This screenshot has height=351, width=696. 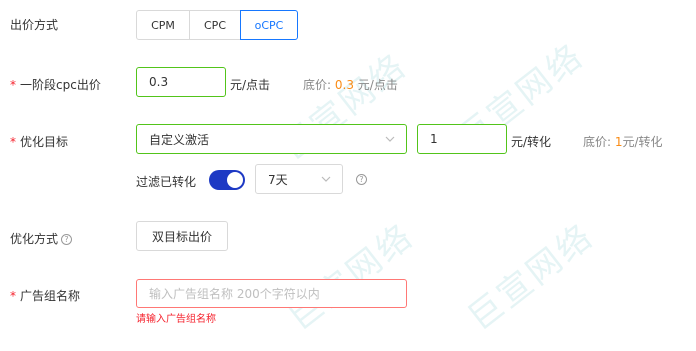 What do you see at coordinates (250, 85) in the screenshot?
I see `first-stage-bid-unit: 元/点击` at bounding box center [250, 85].